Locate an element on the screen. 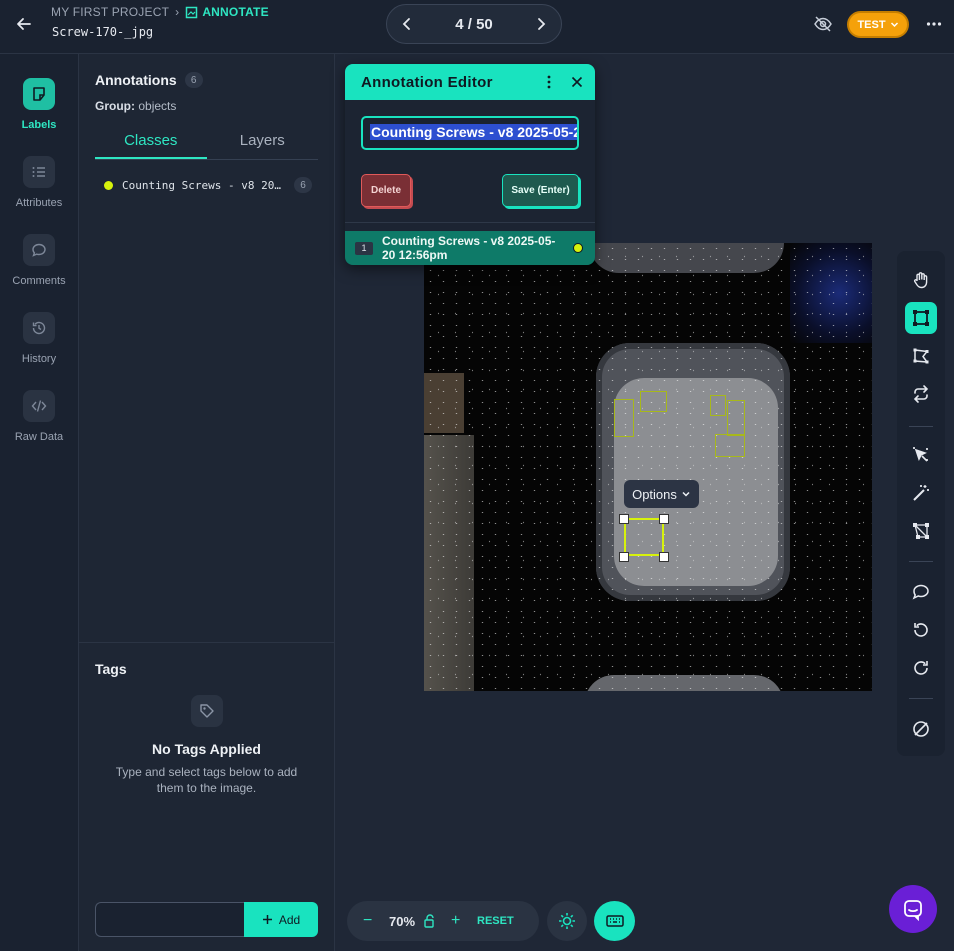  rail-item-comments: Comments is located at coordinates (39, 260).